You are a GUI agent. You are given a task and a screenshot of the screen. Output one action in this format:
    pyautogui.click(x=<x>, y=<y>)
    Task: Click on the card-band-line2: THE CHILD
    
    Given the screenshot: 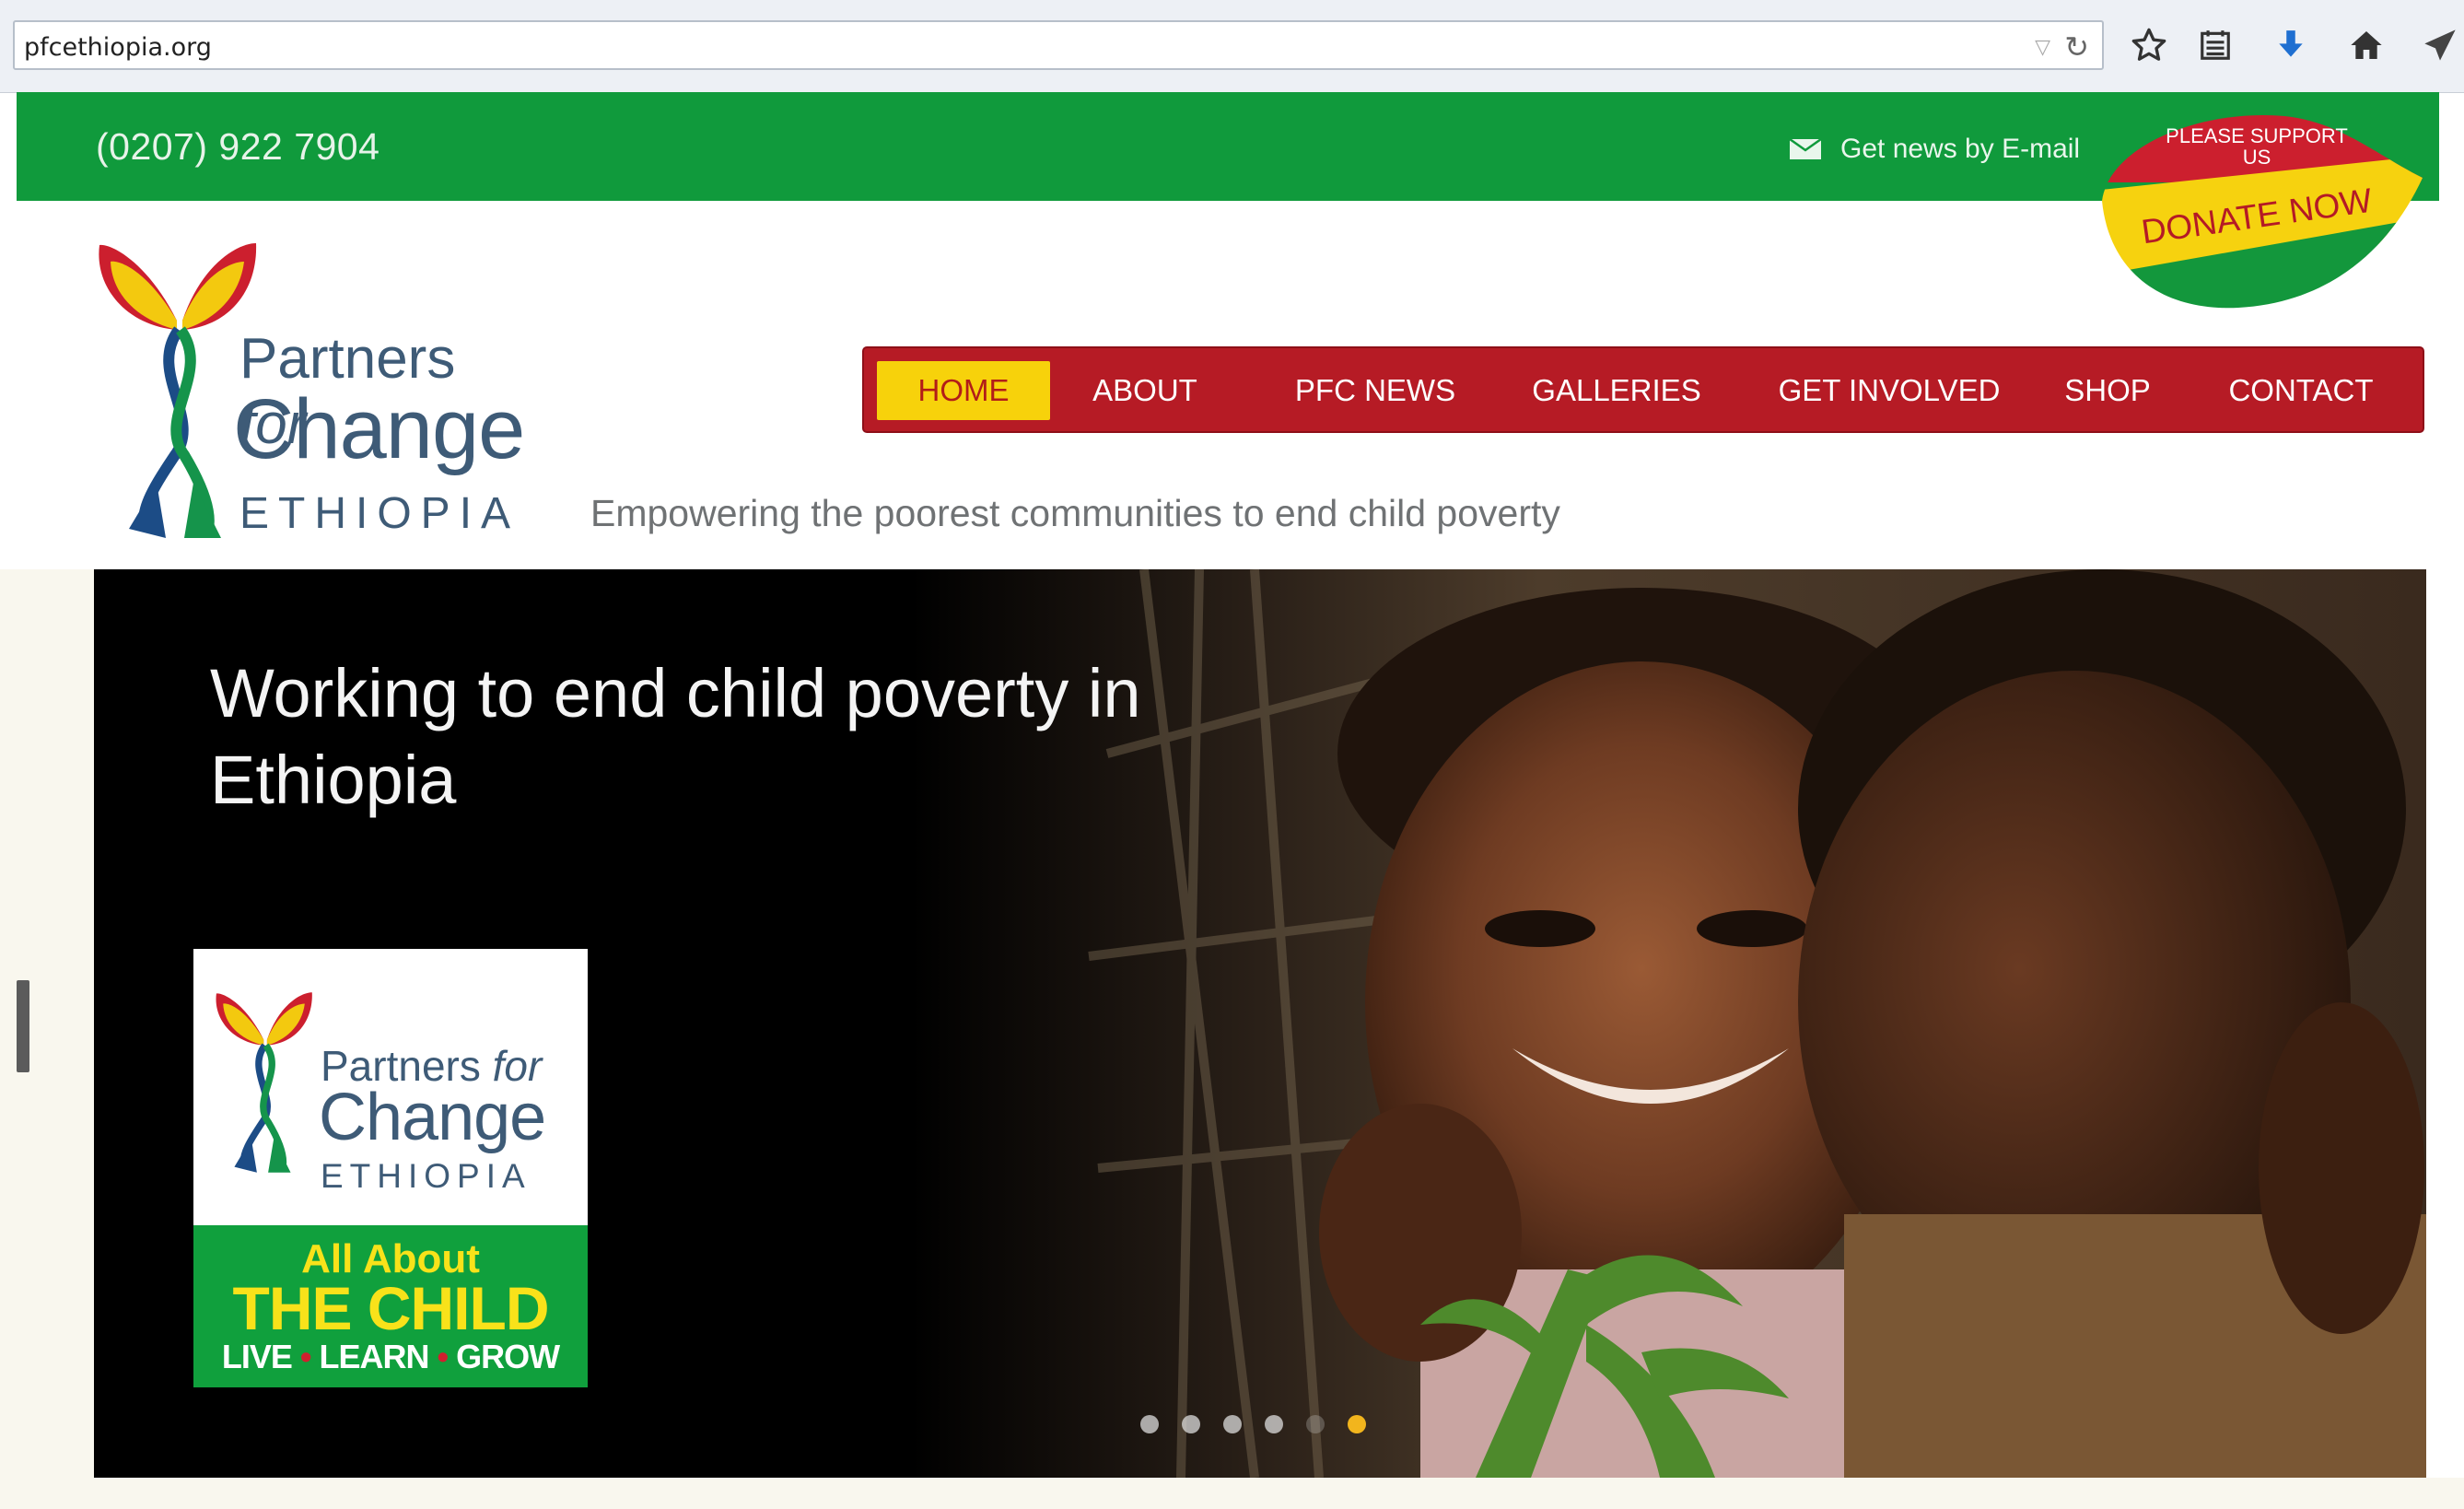 What is the action you would take?
    pyautogui.click(x=391, y=1308)
    